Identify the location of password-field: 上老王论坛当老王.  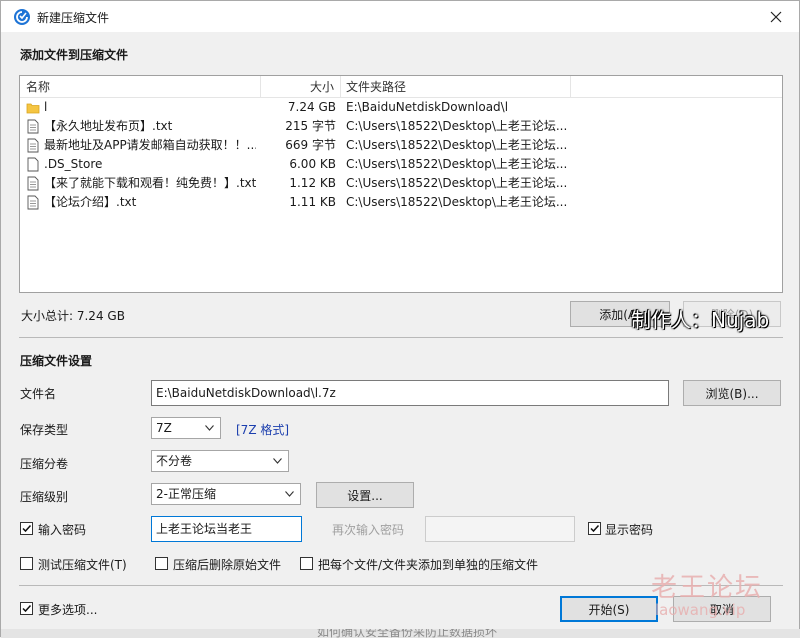
(226, 529).